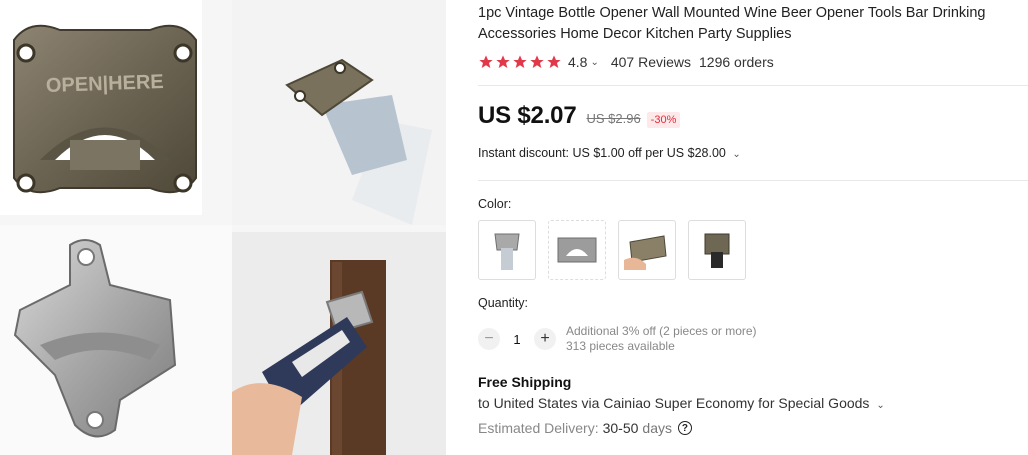 The width and height of the screenshot is (1028, 455). I want to click on orders-count: 1296 orders, so click(736, 62).